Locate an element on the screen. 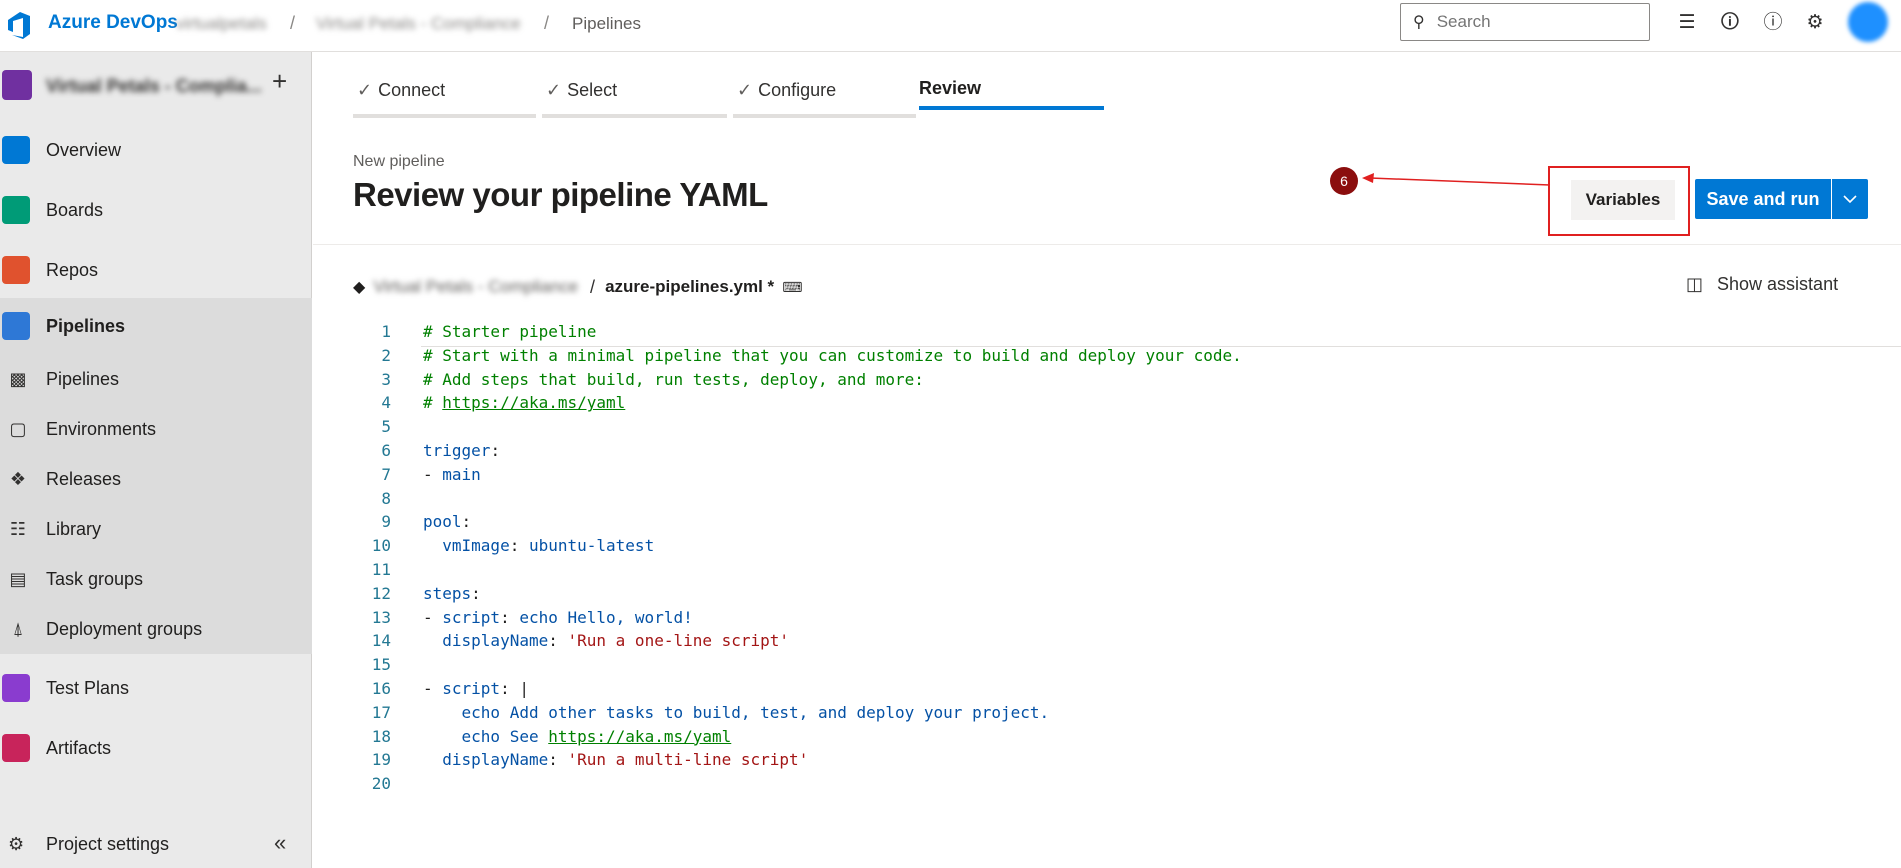 Image resolution: width=1901 pixels, height=868 pixels. page-title: Review your pipeline YAML is located at coordinates (560, 194).